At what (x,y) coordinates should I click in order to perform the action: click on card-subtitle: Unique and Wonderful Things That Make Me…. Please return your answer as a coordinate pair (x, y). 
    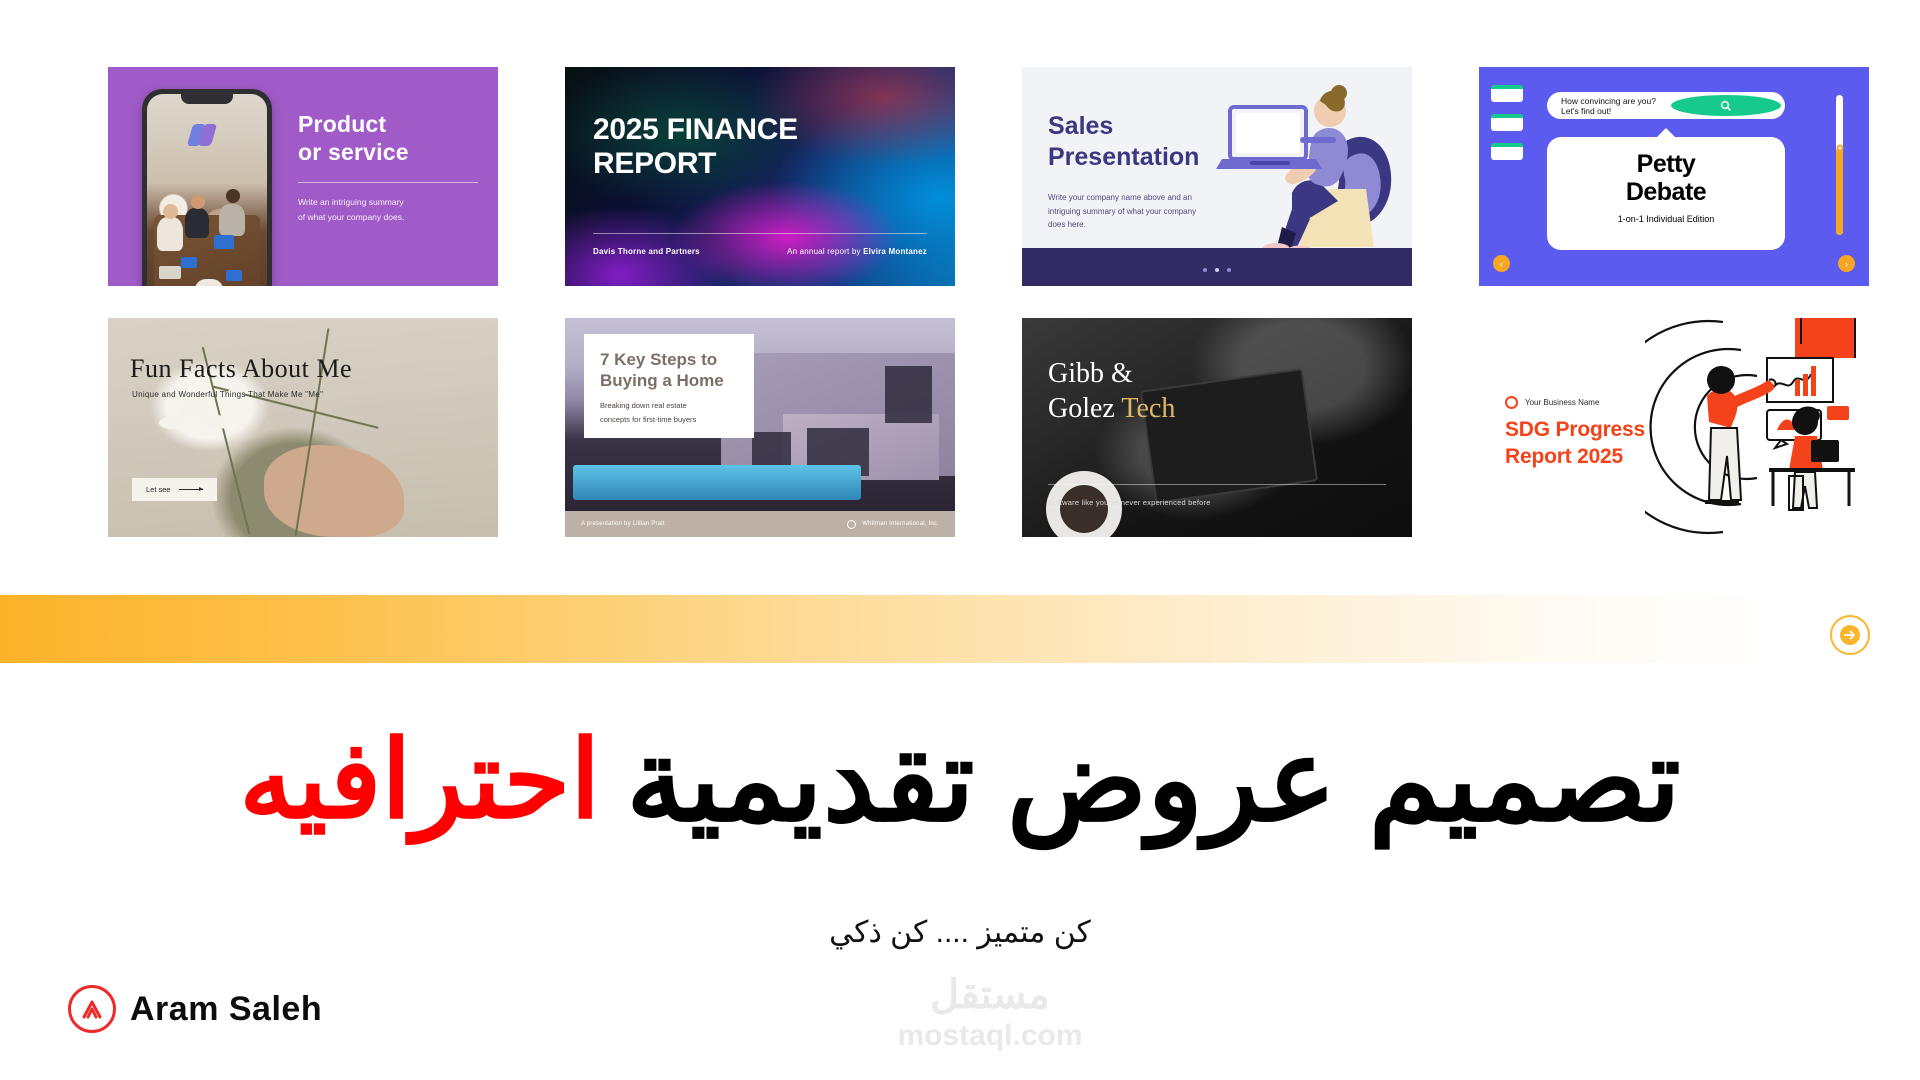
    Looking at the image, I should click on (228, 394).